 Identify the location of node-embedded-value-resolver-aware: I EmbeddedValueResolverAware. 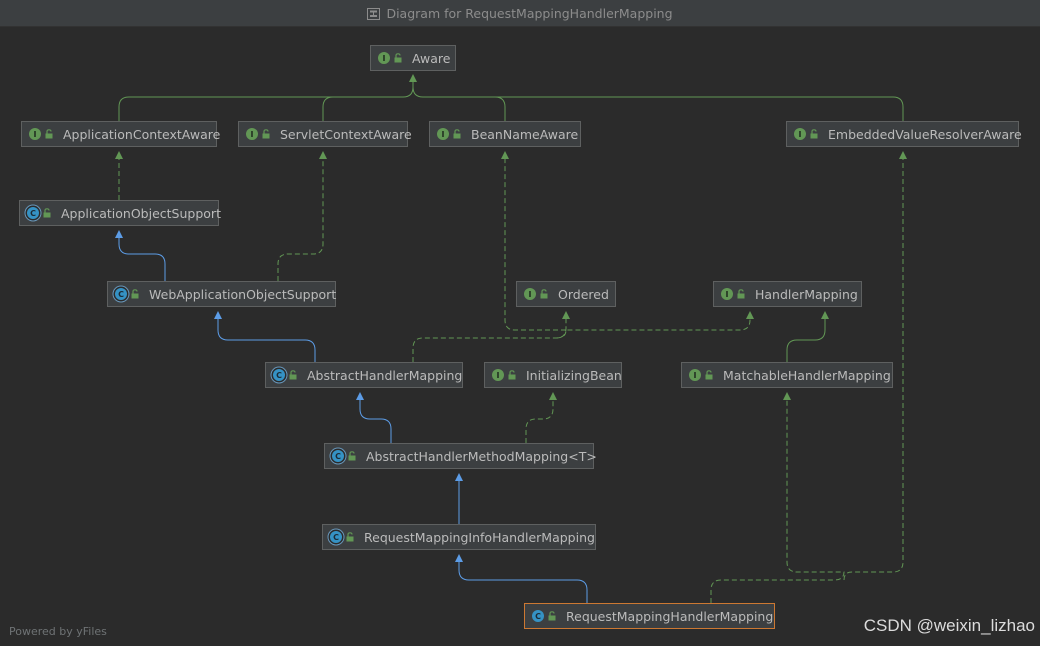
(904, 134).